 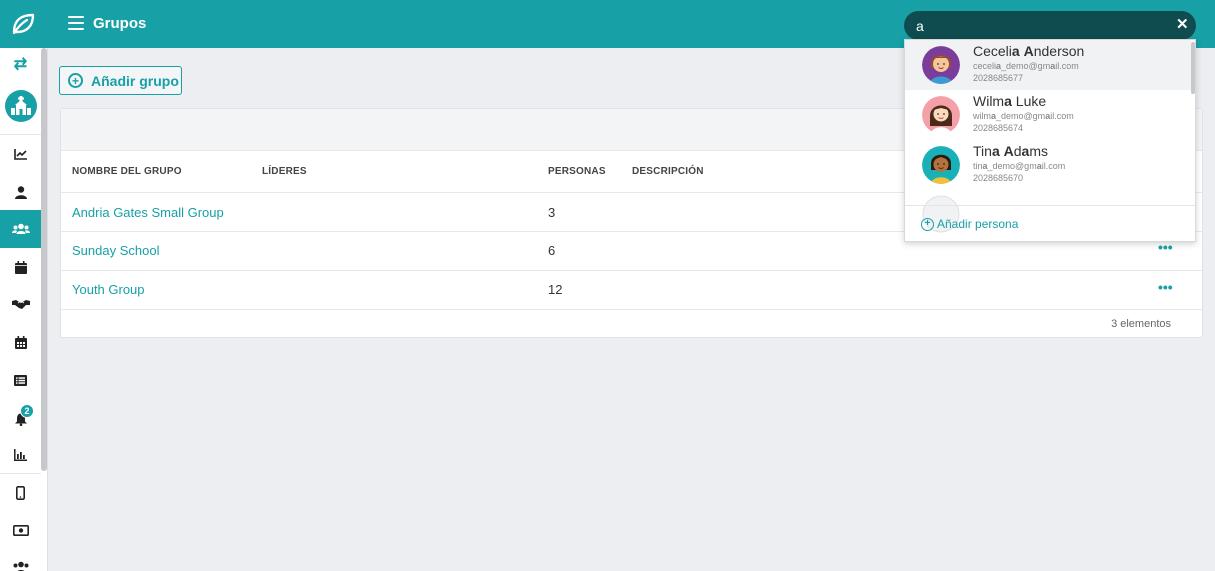 I want to click on column-header-name: NOMBRE DEL GRUPO, so click(x=127, y=171).